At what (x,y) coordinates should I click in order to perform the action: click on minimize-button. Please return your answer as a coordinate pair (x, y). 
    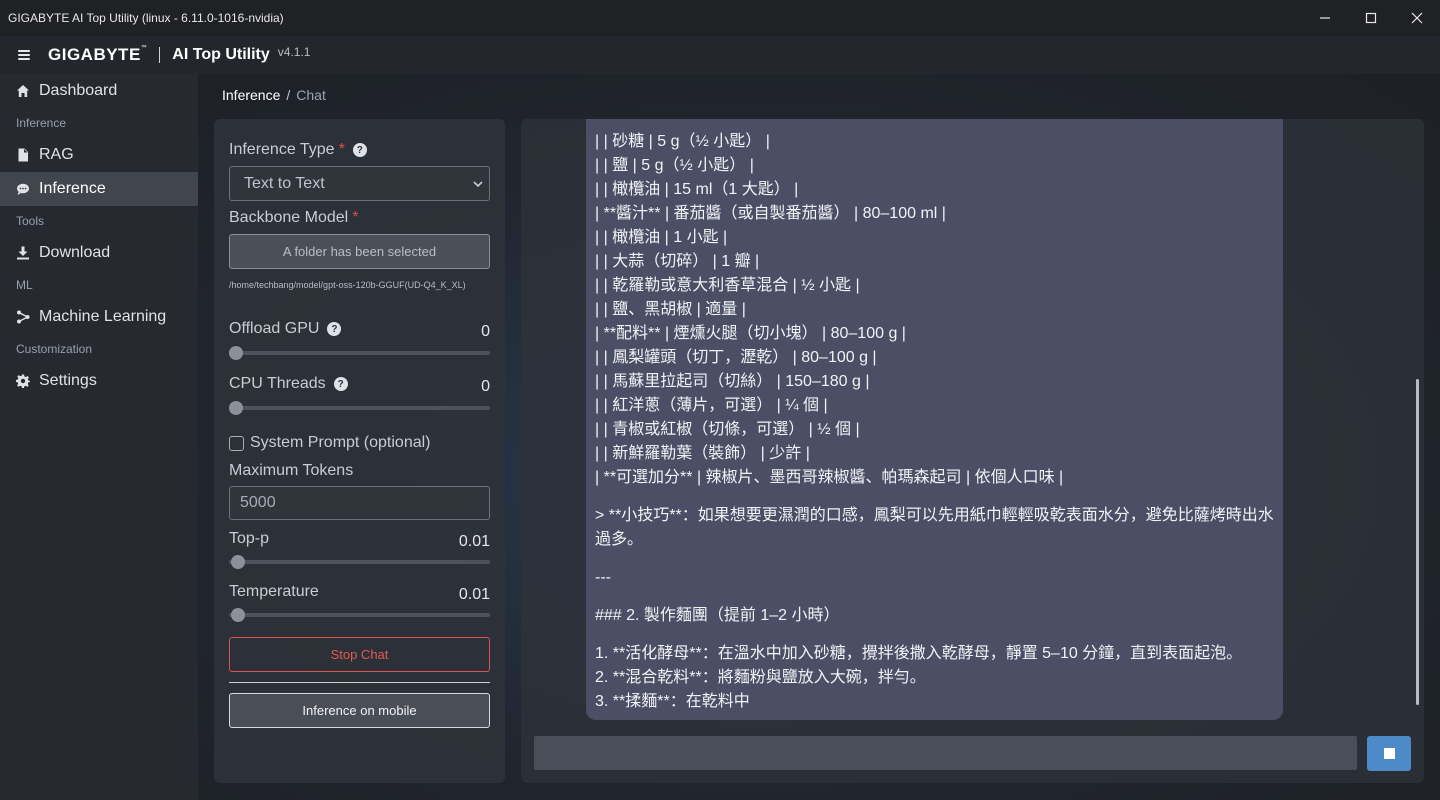
    Looking at the image, I should click on (1325, 18).